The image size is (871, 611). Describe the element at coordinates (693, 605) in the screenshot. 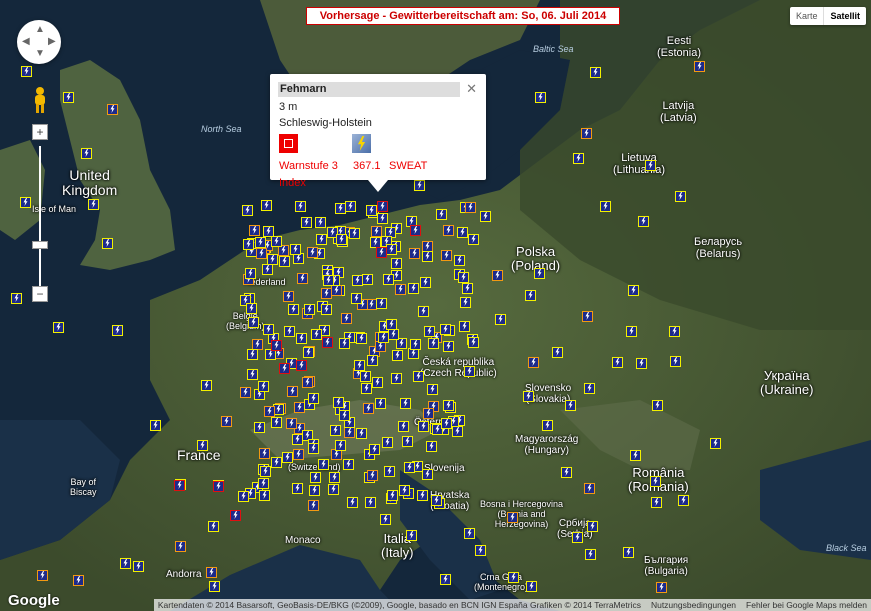

I see `terms-link: Nutzungsbedingungen` at that location.